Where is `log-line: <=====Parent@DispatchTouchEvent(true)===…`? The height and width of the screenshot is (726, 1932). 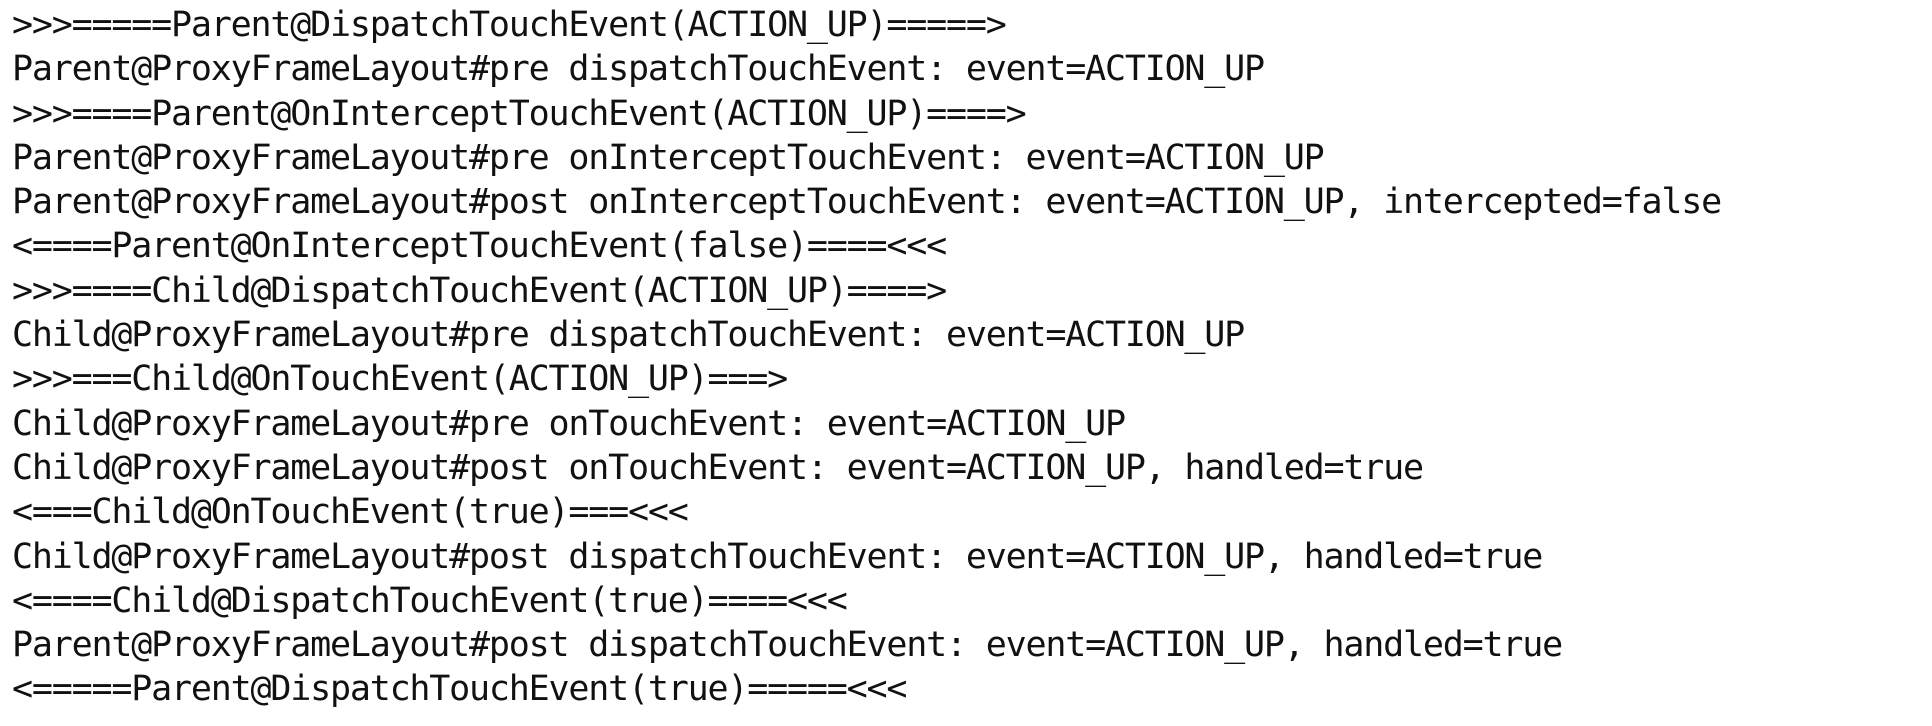
log-line: <=====Parent@DispatchTouchEvent(true)===… is located at coordinates (459, 689).